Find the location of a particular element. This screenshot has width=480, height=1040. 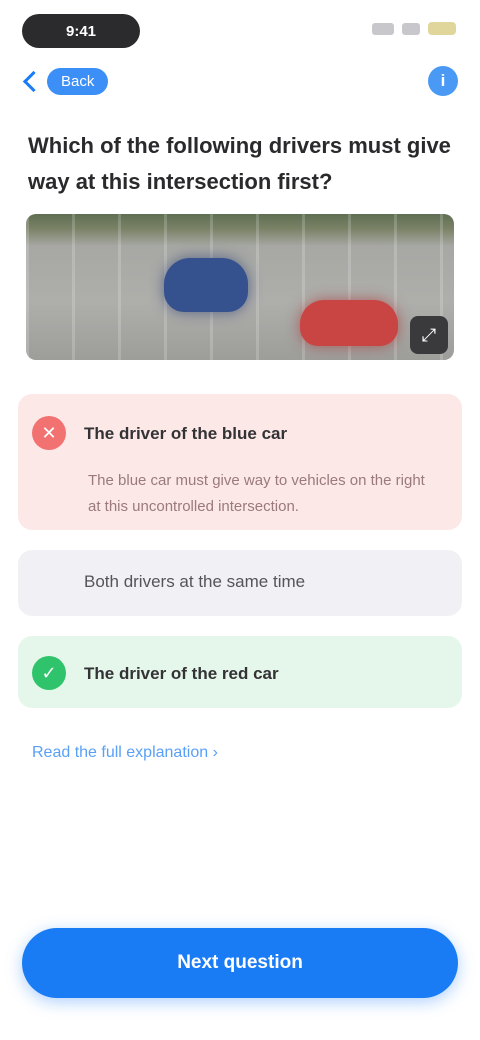

answer-option-correct: ✓ The driver of the red car is located at coordinates (240, 672).